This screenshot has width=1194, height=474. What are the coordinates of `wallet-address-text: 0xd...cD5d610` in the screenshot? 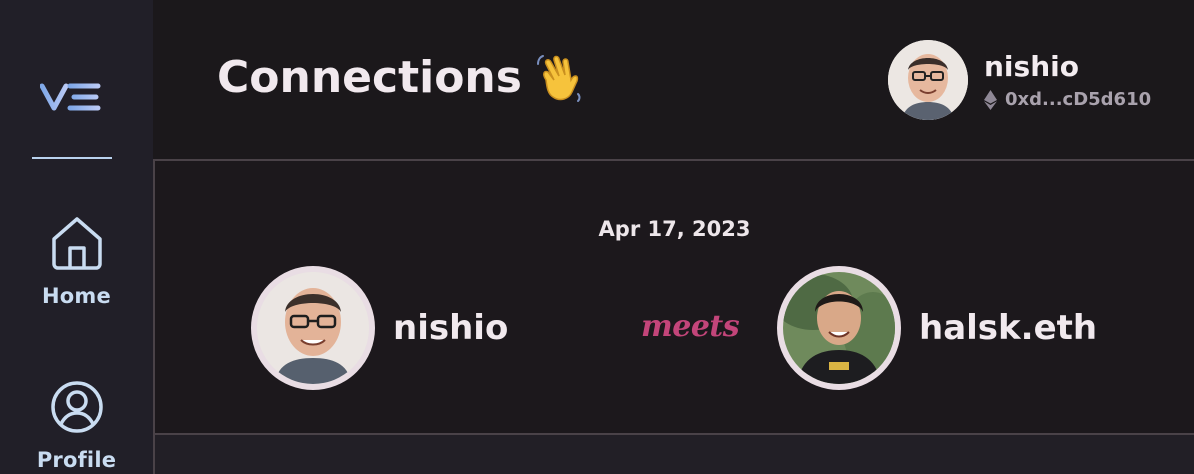 It's located at (1078, 99).